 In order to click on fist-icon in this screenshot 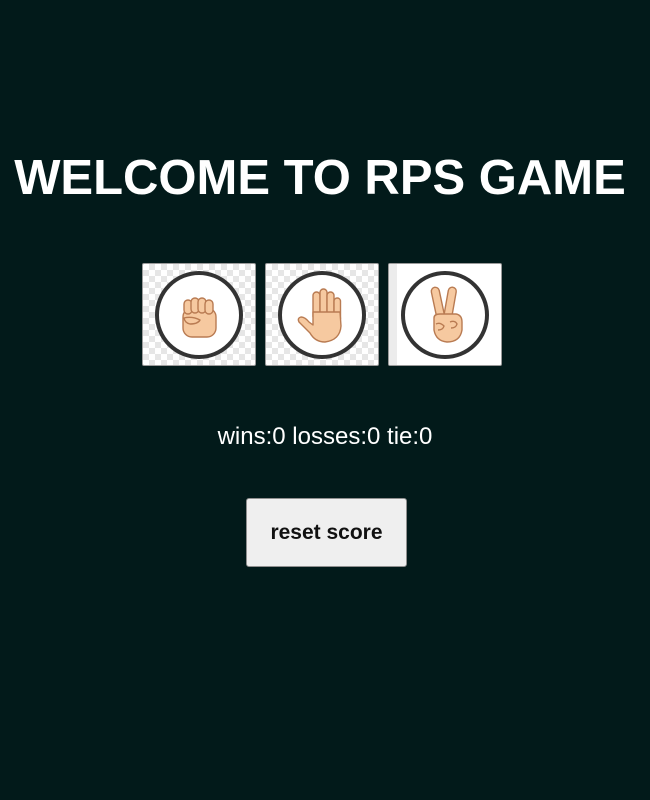, I will do `click(199, 314)`.